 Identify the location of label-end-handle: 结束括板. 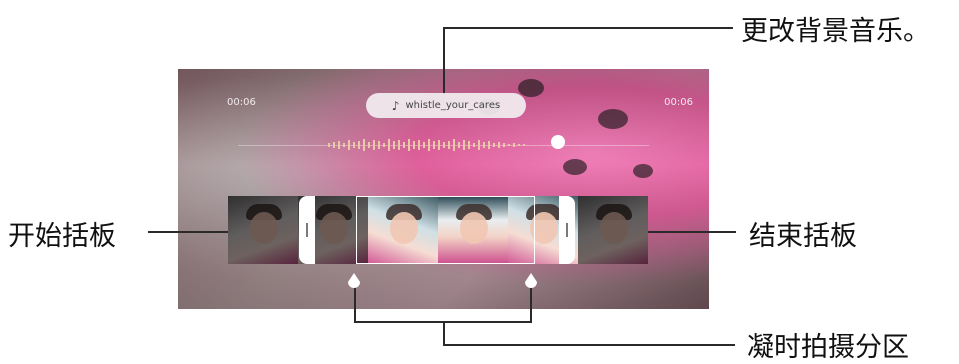
(803, 236).